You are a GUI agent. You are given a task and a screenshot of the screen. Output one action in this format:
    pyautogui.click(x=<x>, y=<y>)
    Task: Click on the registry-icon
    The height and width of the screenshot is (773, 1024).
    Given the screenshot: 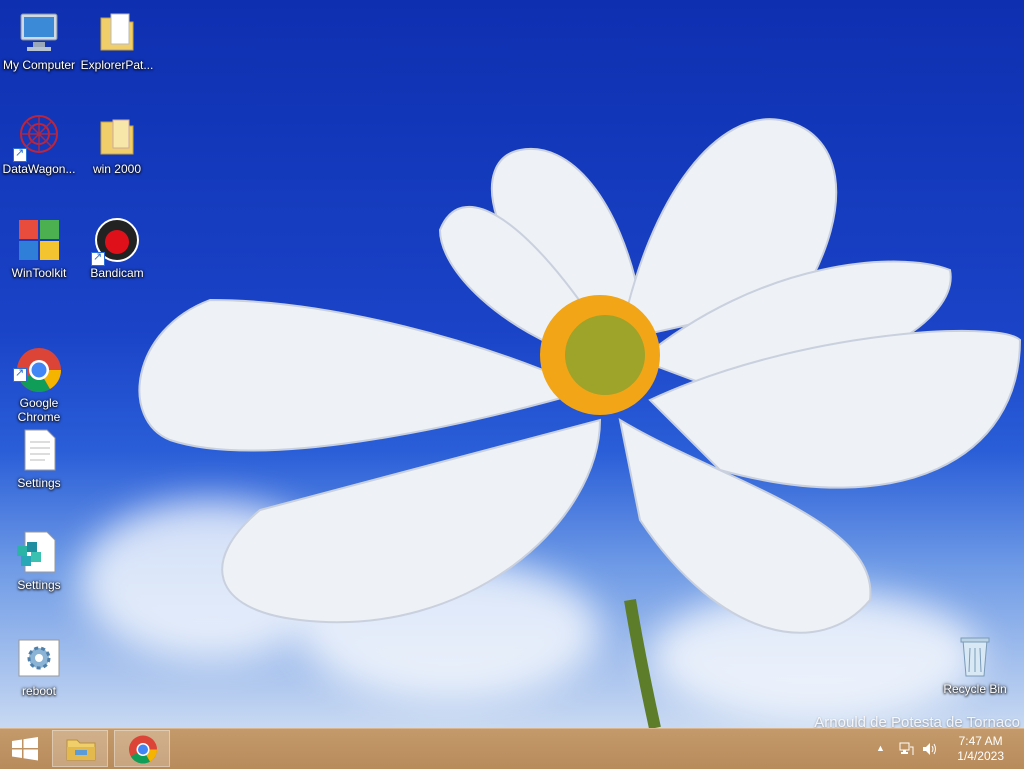 What is the action you would take?
    pyautogui.click(x=39, y=552)
    